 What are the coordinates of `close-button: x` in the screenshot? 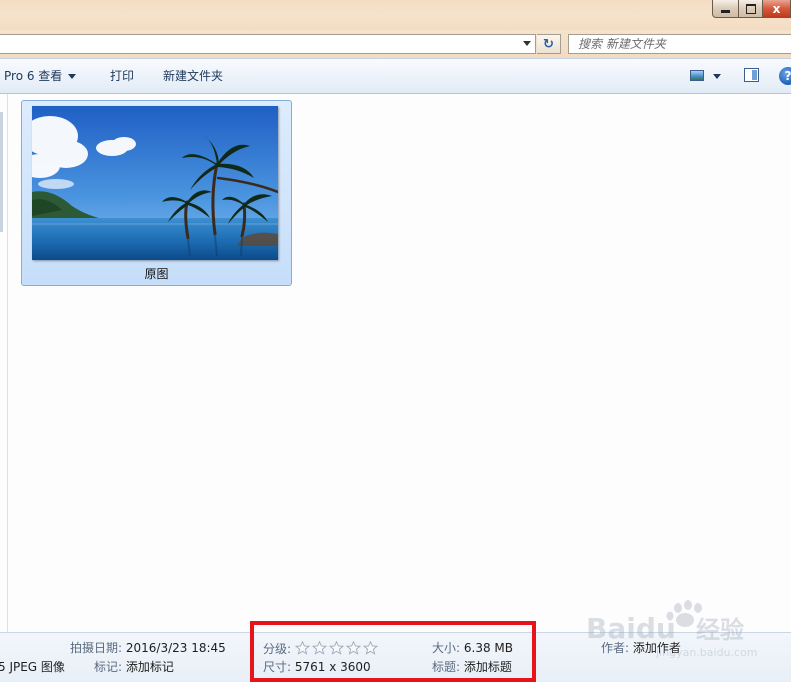 It's located at (777, 9).